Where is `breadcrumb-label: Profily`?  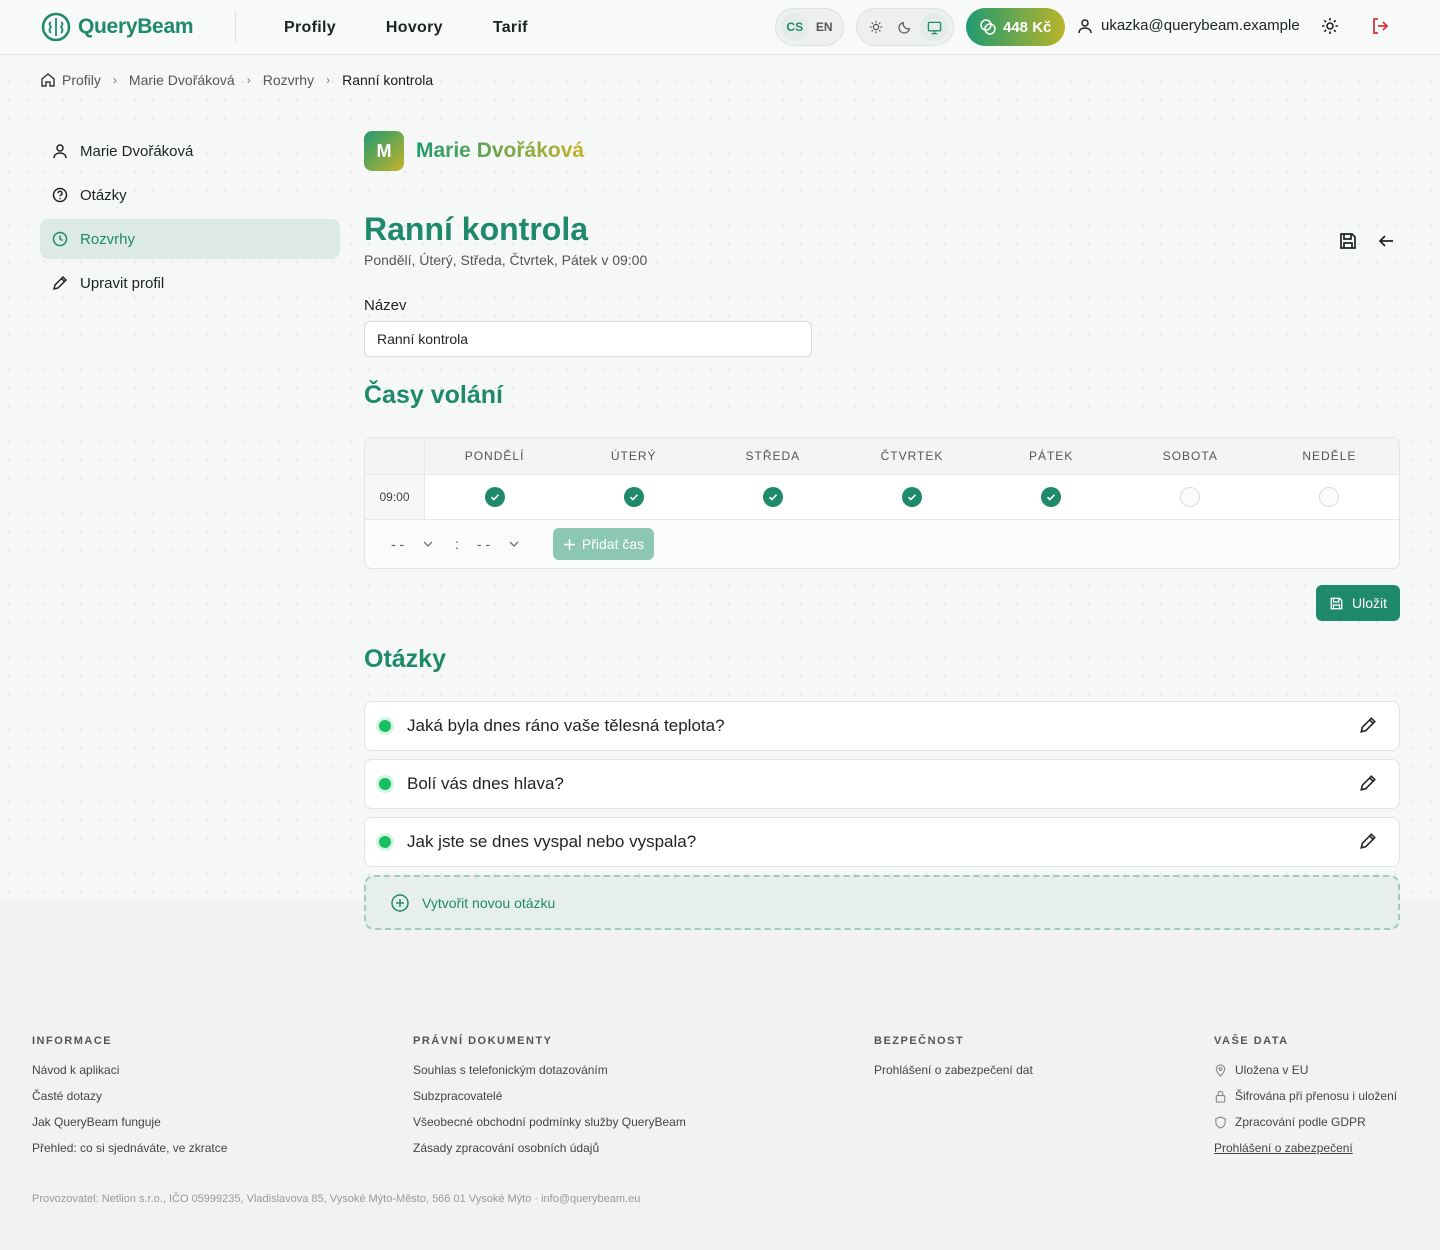 breadcrumb-label: Profily is located at coordinates (81, 80).